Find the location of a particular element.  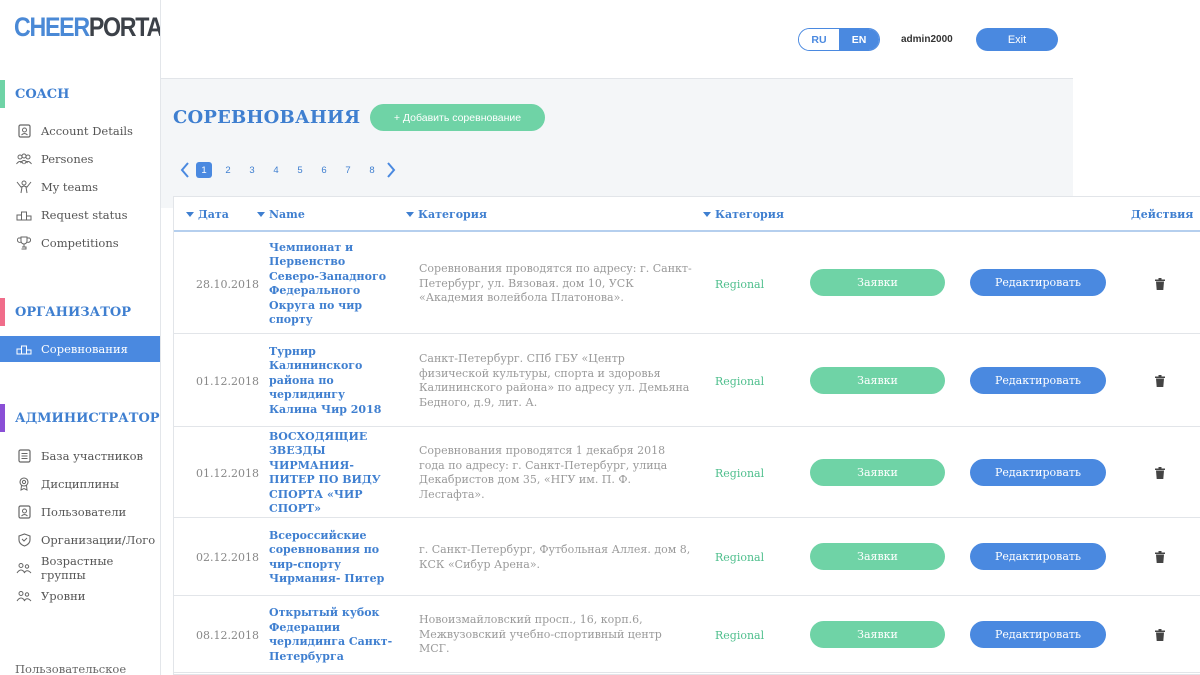

page-8: 8 is located at coordinates (372, 170).